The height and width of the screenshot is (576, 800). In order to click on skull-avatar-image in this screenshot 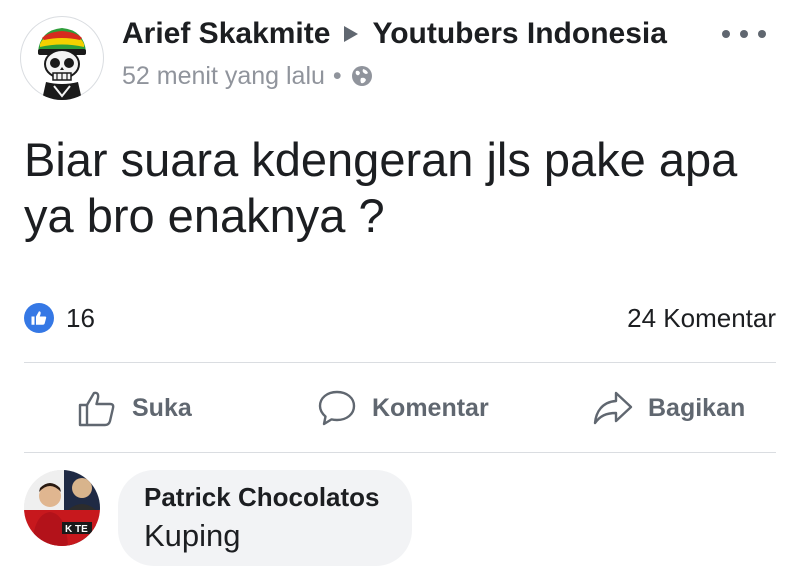, I will do `click(62, 59)`.